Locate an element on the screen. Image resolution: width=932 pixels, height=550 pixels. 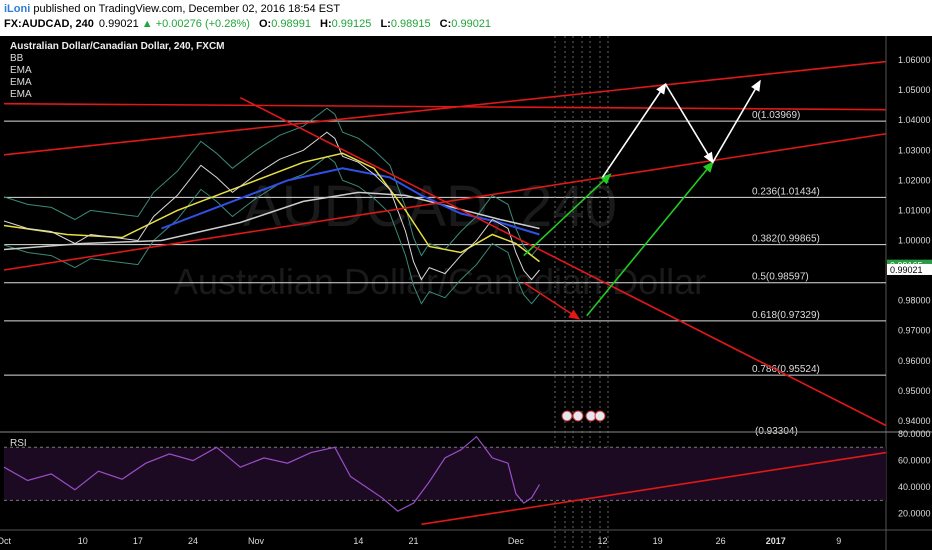
high-value: 0.99125 is located at coordinates (351, 24).